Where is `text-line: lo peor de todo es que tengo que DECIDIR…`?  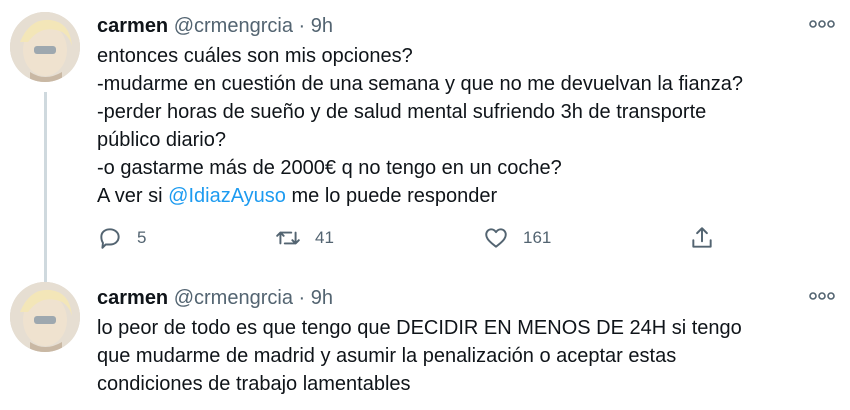 text-line: lo peor de todo es que tengo que DECIDIR… is located at coordinates (419, 328).